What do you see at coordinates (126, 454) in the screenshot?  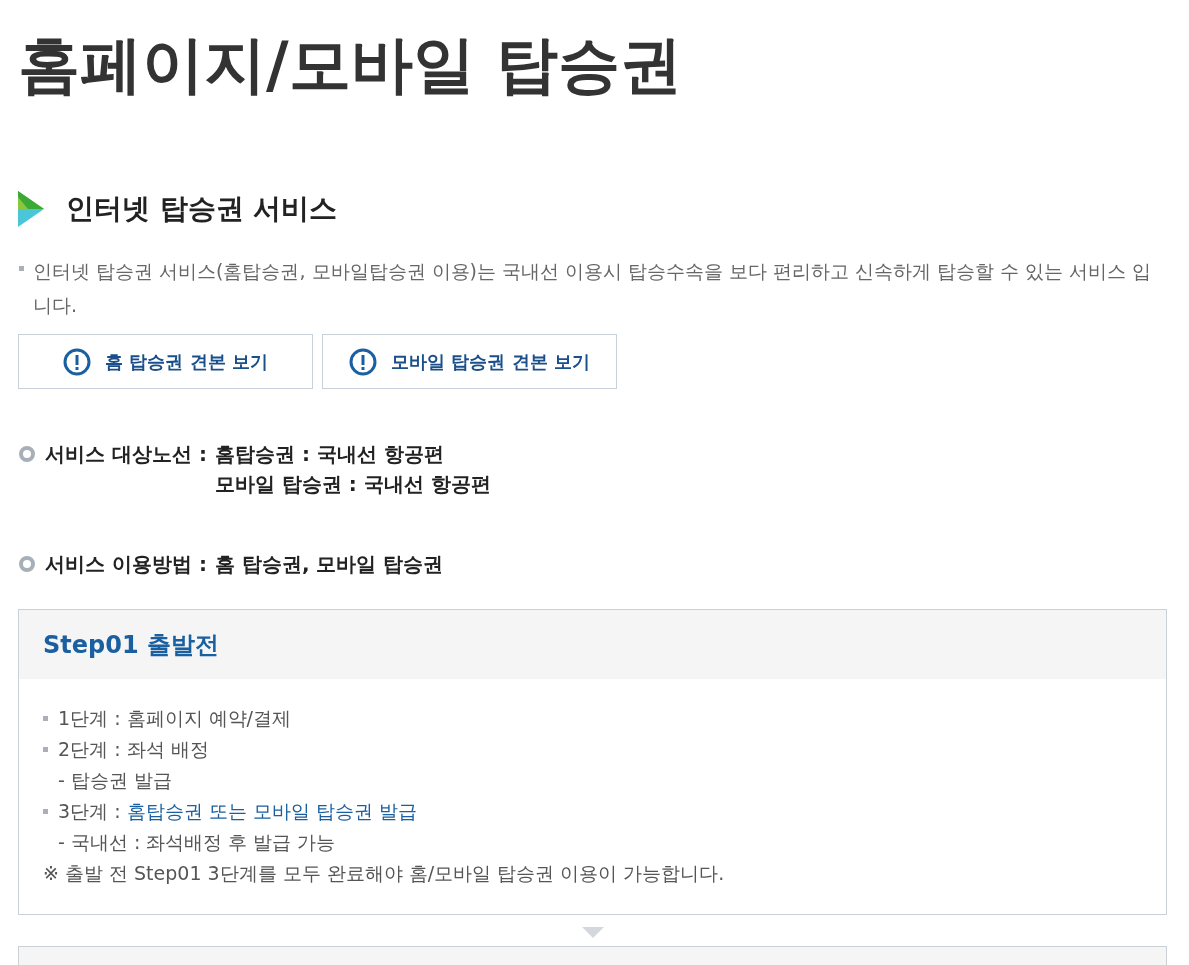 I see `info-label: 서비스 대상노선 :` at bounding box center [126, 454].